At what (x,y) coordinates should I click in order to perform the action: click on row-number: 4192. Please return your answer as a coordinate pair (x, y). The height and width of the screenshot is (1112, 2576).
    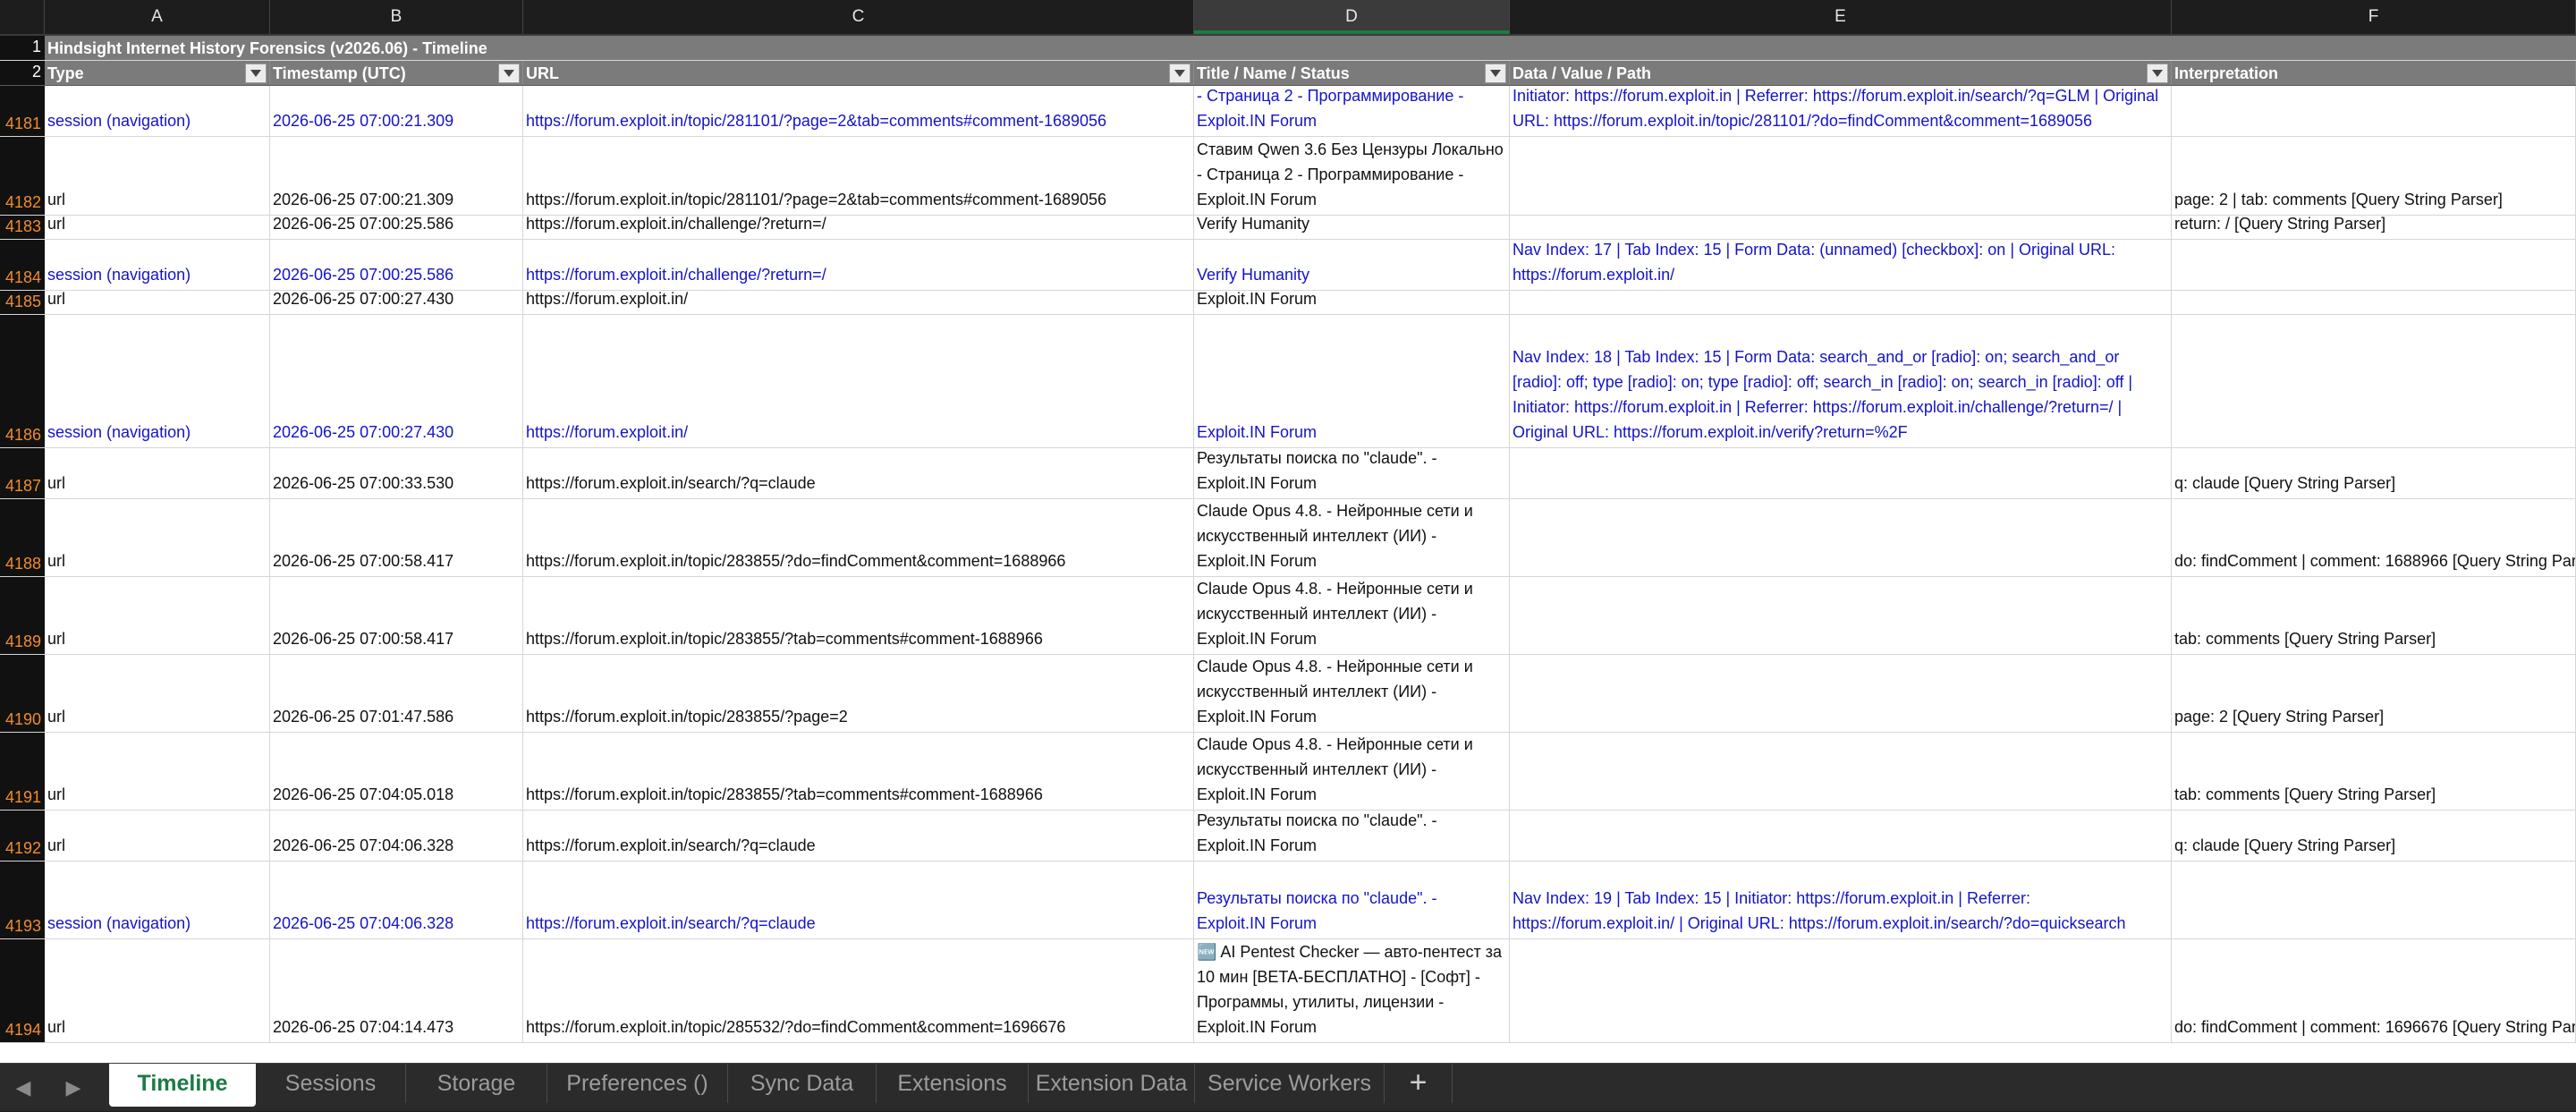
    Looking at the image, I should click on (22, 836).